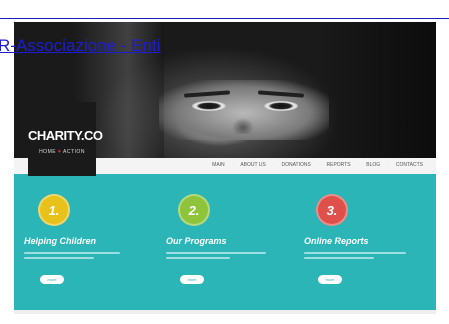 The image size is (449, 324). Describe the element at coordinates (373, 165) in the screenshot. I see `nav-item-blog: BLOG` at that location.